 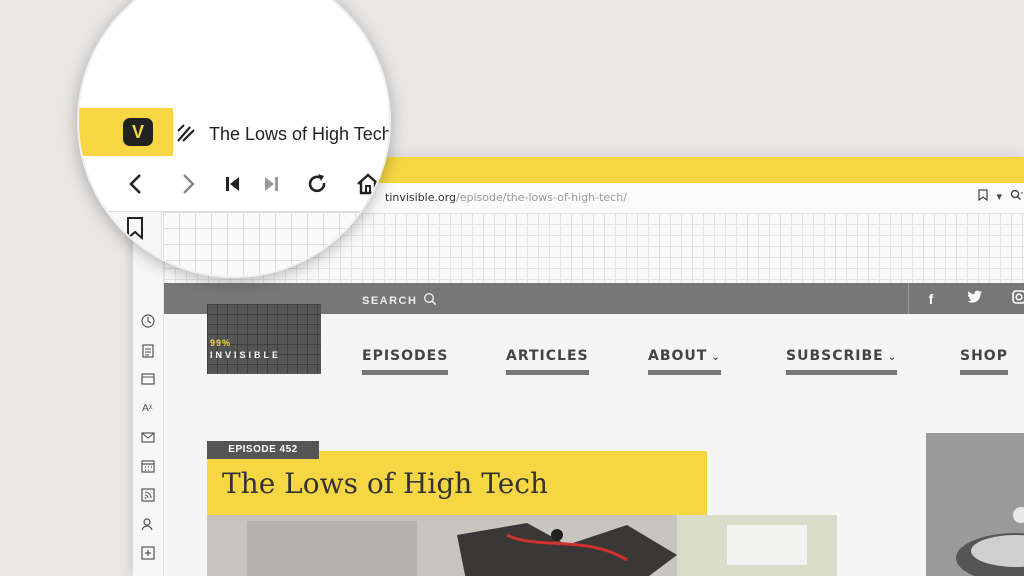 What do you see at coordinates (931, 299) in the screenshot?
I see `facebook-icon: f` at bounding box center [931, 299].